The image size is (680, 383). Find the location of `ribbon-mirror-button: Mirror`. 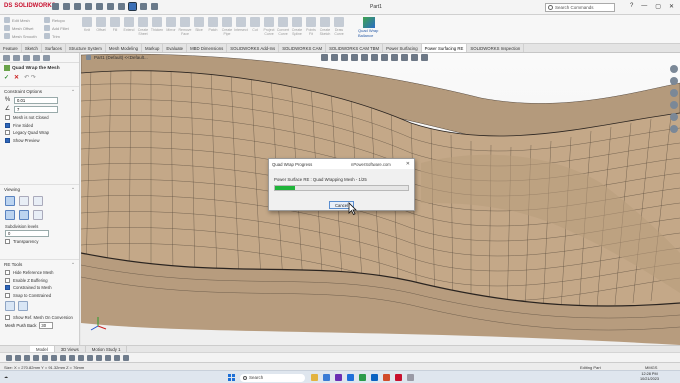

ribbon-mirror-button: Mirror is located at coordinates (171, 24).